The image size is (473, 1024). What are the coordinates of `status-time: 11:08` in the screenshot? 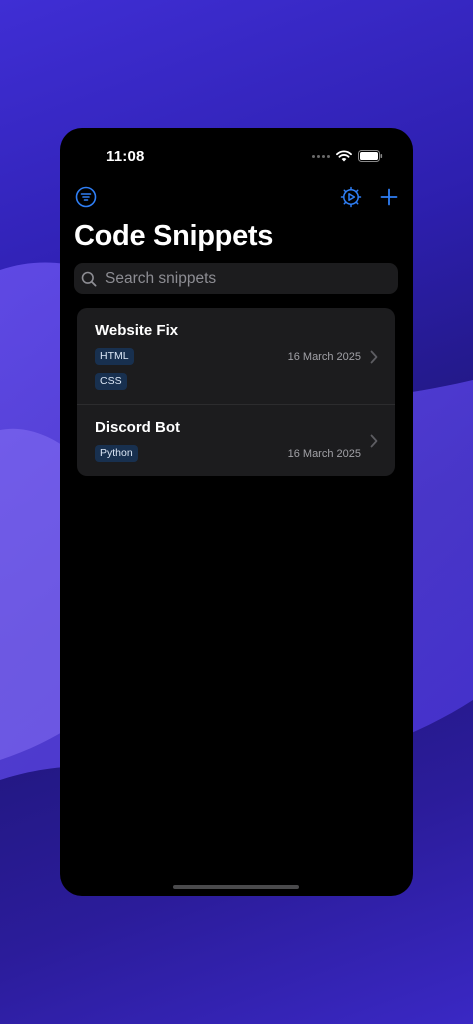 It's located at (125, 156).